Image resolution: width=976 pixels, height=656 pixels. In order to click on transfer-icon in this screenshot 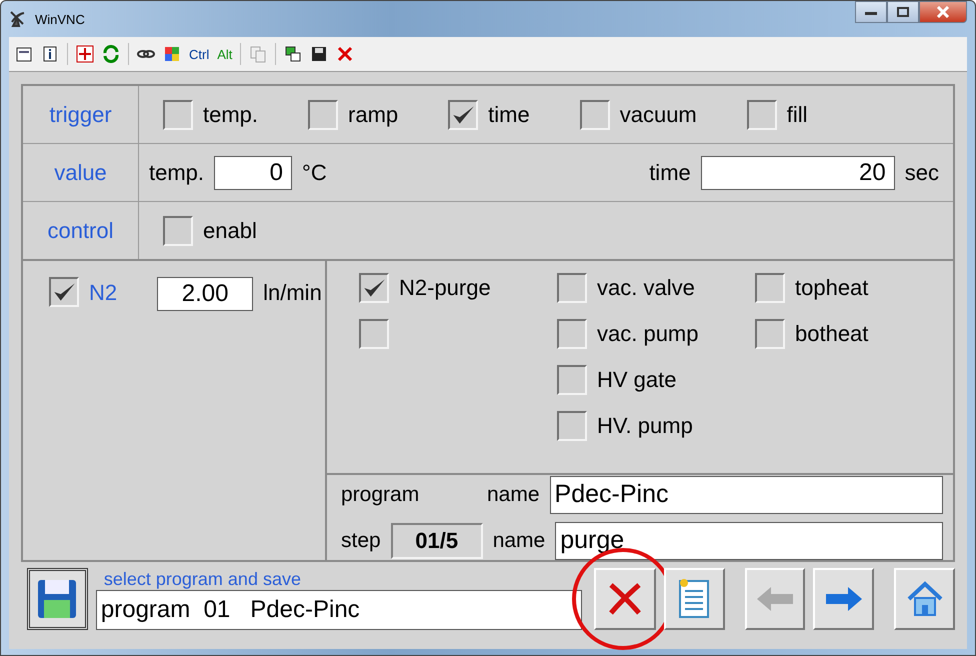, I will do `click(293, 54)`.